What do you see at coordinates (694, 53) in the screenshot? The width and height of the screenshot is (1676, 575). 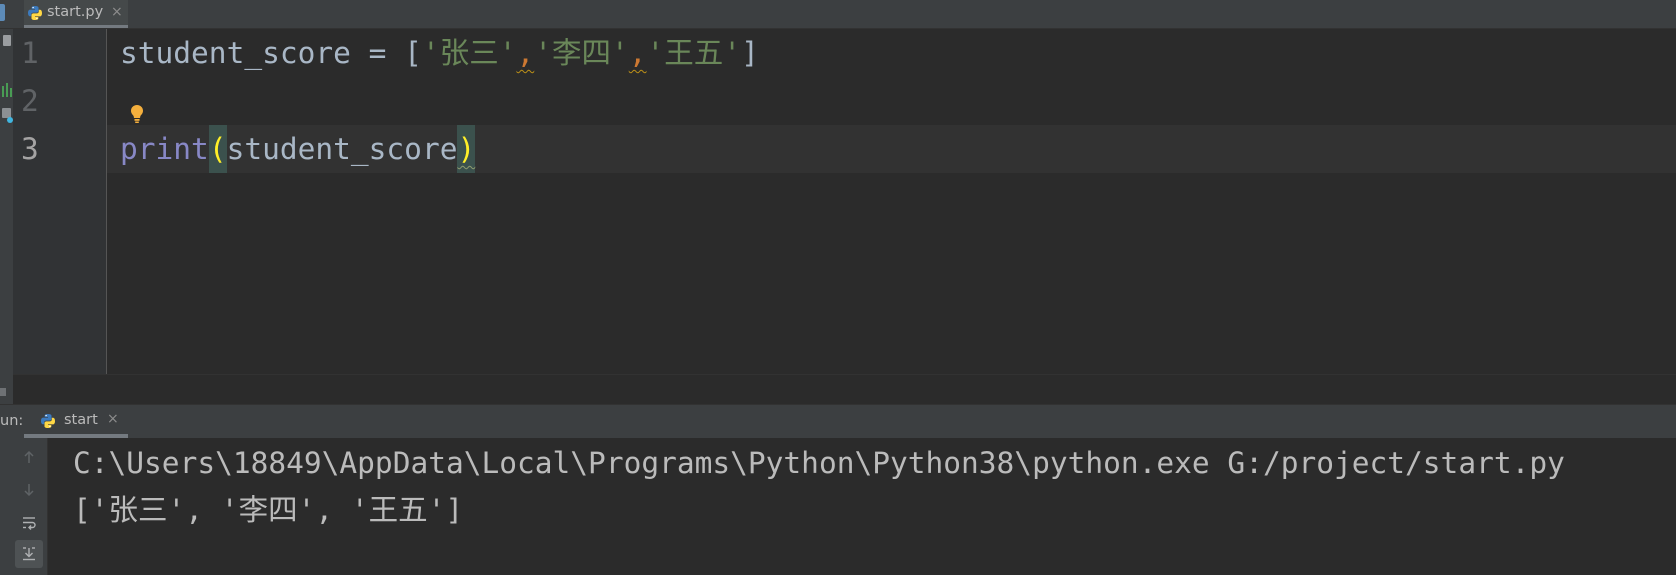 I see `string-literal: '王五'` at bounding box center [694, 53].